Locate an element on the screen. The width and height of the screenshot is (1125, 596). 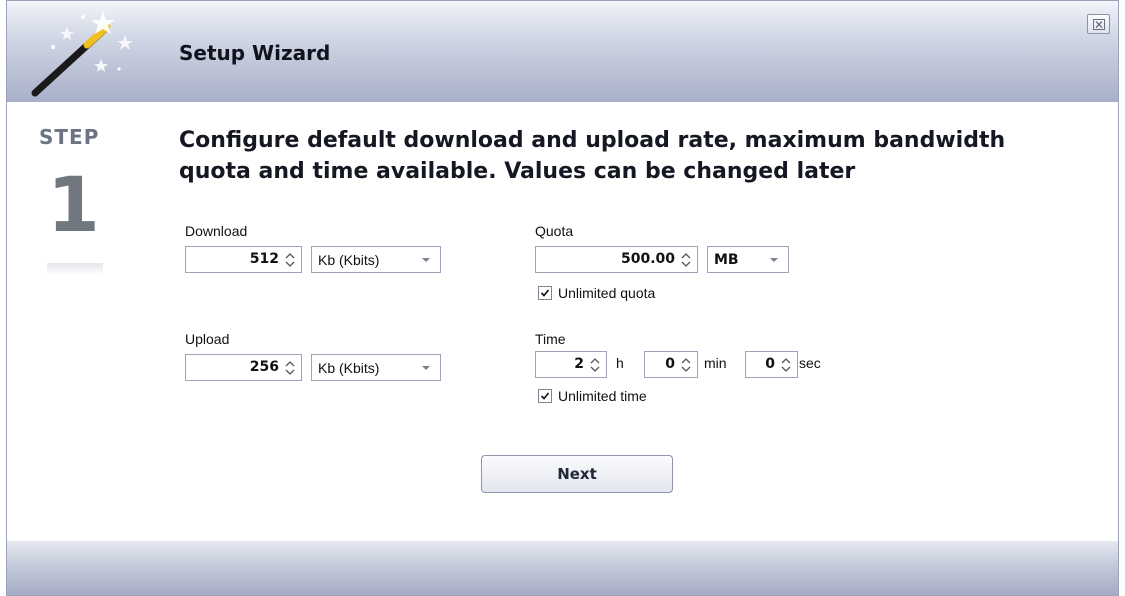
time-minutes-value: 0 is located at coordinates (670, 364).